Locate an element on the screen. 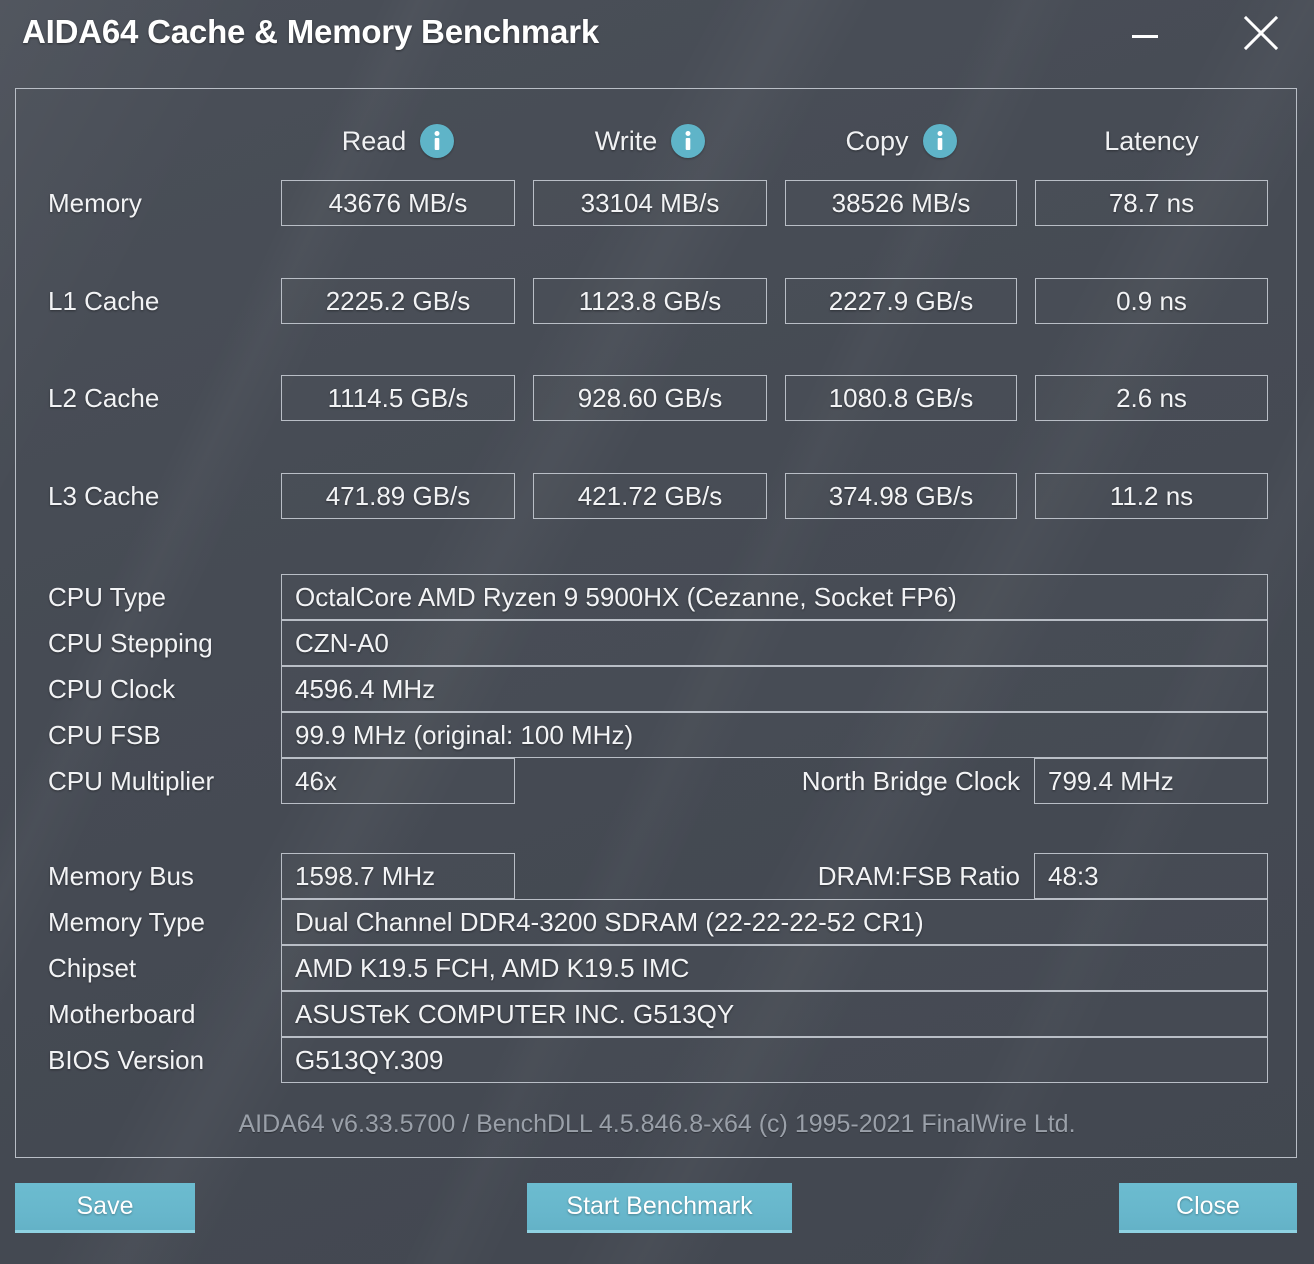 Image resolution: width=1314 pixels, height=1264 pixels. bench-l1-latency-value: 0.9 ns is located at coordinates (1151, 300).